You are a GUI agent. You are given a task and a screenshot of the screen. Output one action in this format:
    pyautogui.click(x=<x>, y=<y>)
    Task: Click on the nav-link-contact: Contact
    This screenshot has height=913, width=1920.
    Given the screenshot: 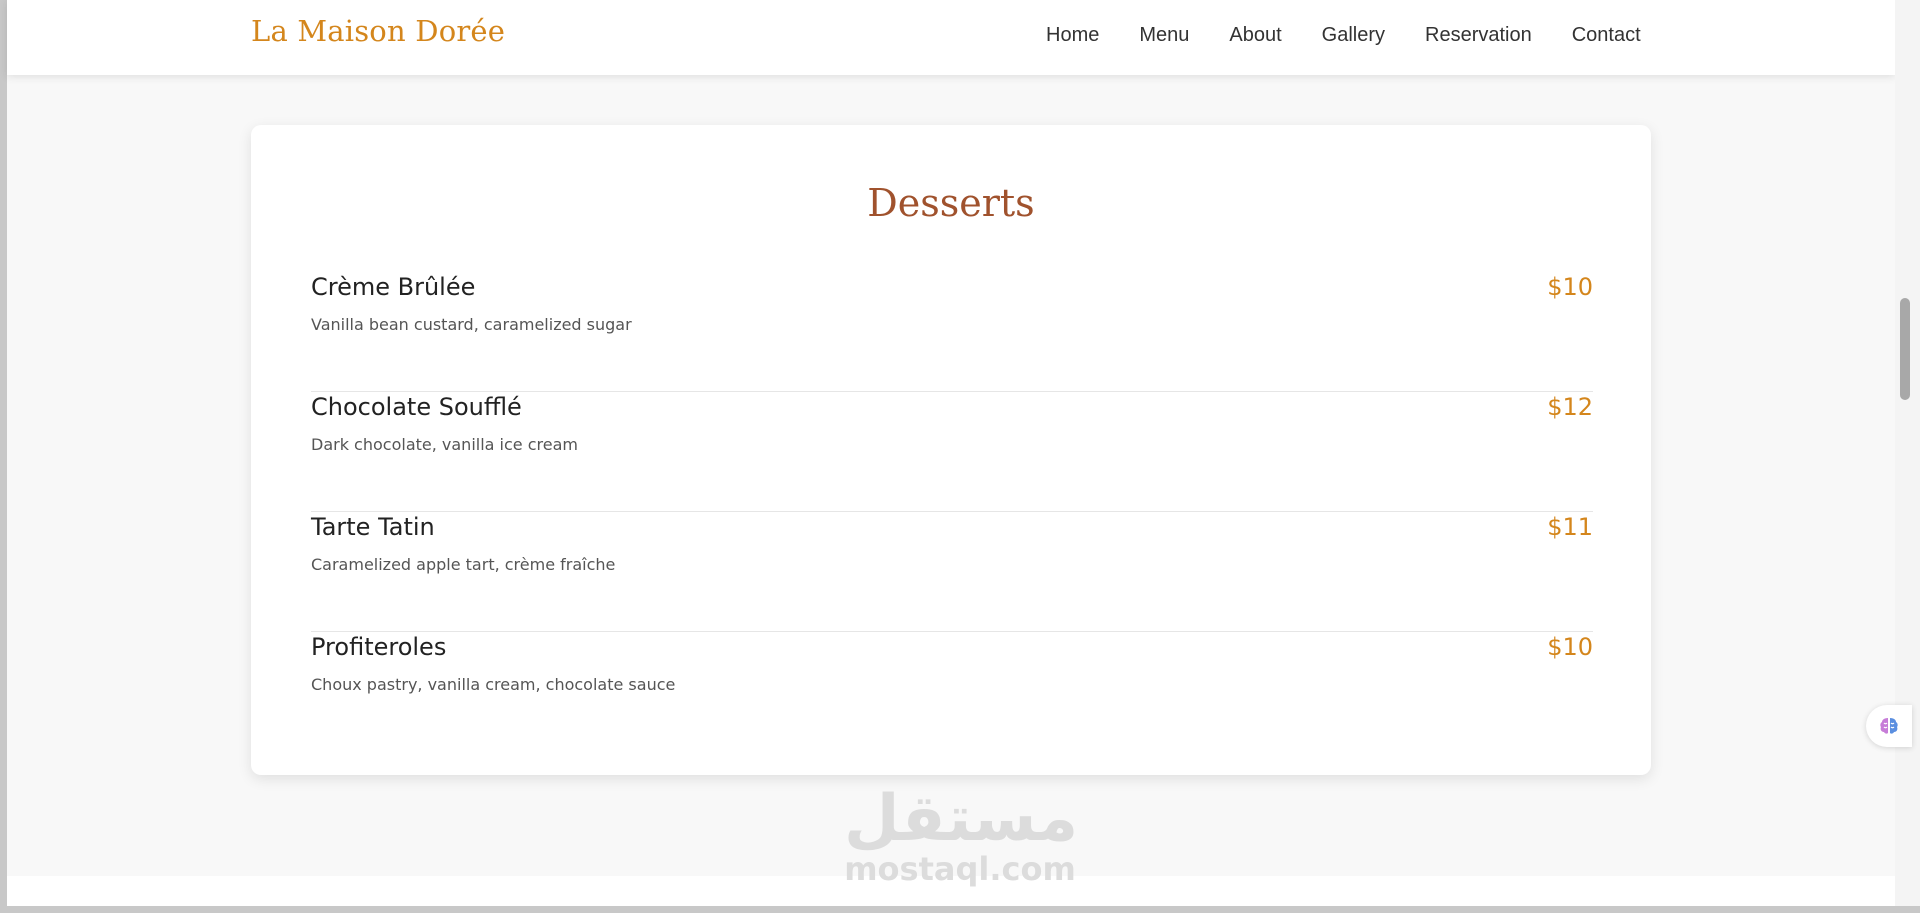 What is the action you would take?
    pyautogui.click(x=1606, y=35)
    